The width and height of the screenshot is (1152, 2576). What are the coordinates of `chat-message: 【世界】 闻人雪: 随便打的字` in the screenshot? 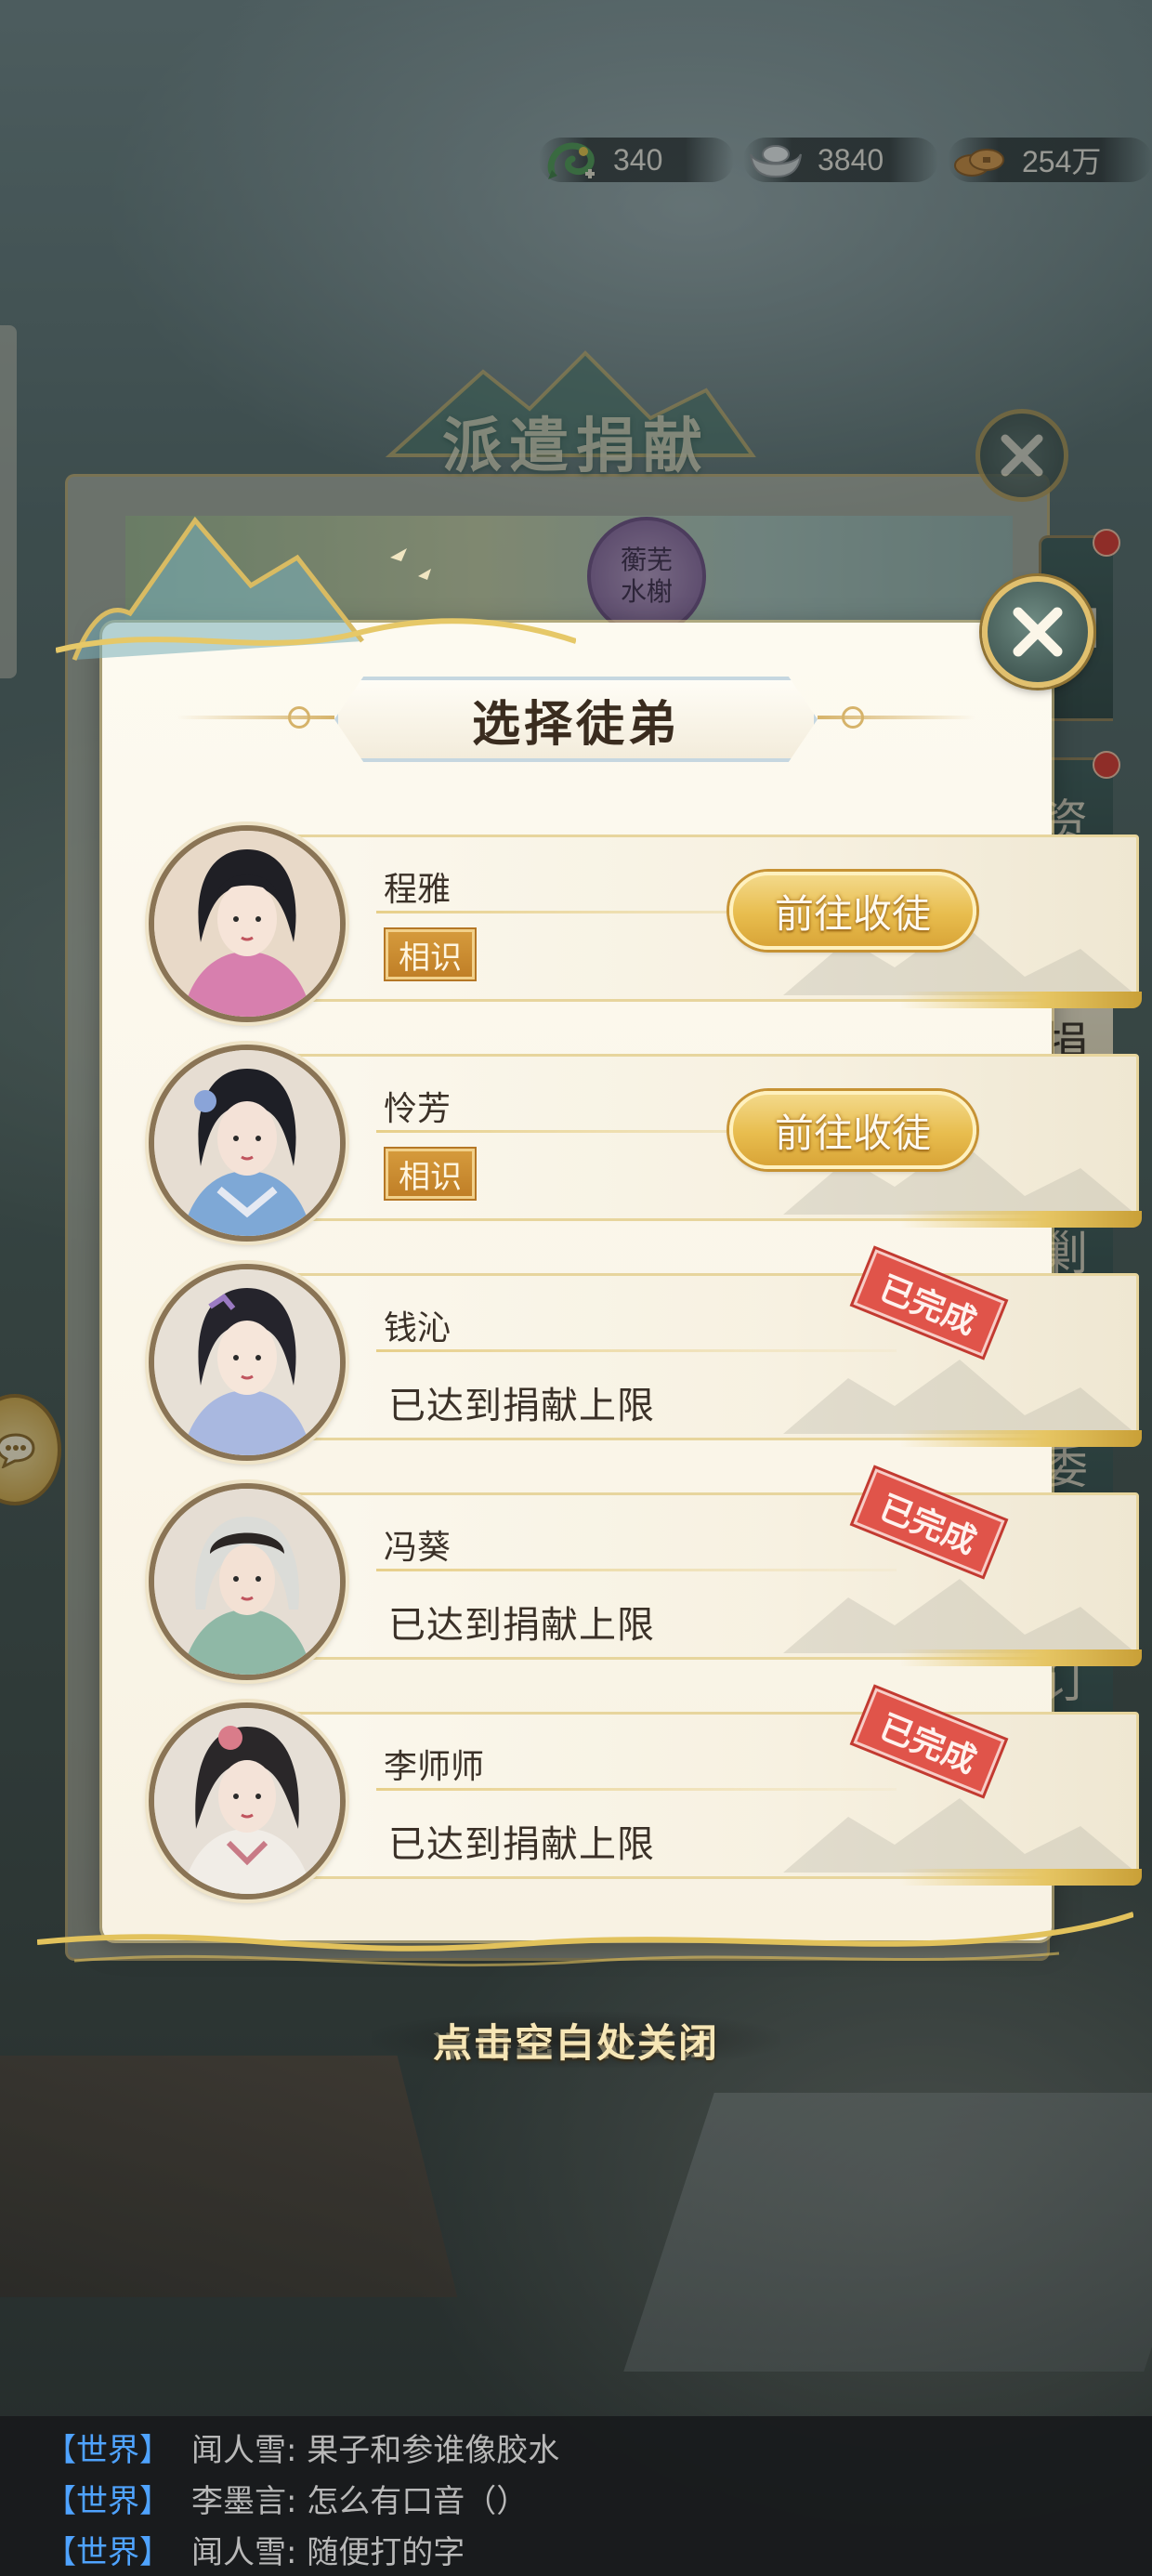 It's located at (598, 2549).